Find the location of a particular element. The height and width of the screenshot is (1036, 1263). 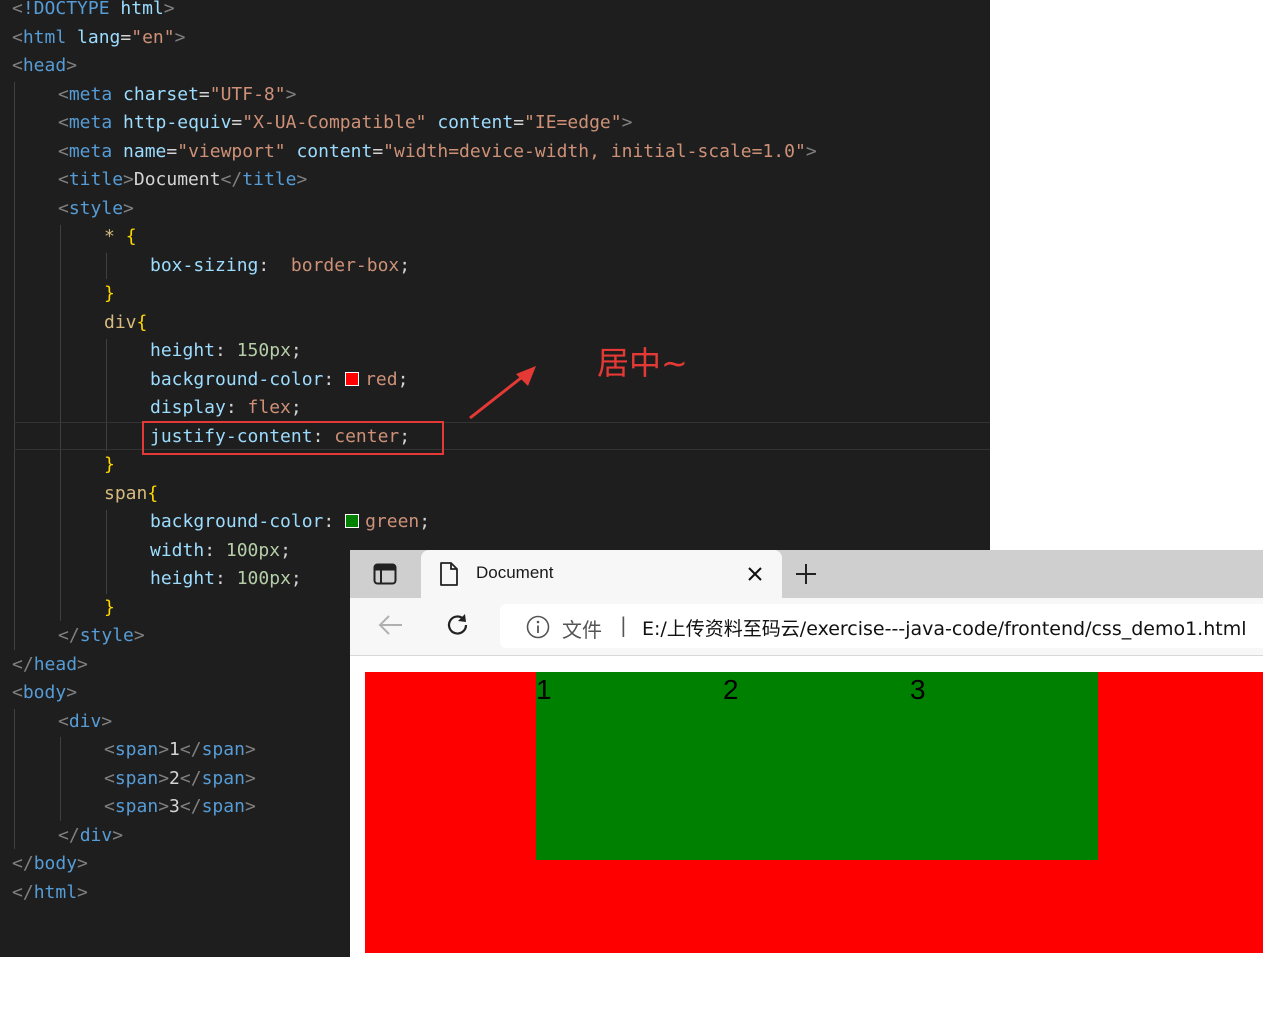

code-line: div{ is located at coordinates (126, 322).